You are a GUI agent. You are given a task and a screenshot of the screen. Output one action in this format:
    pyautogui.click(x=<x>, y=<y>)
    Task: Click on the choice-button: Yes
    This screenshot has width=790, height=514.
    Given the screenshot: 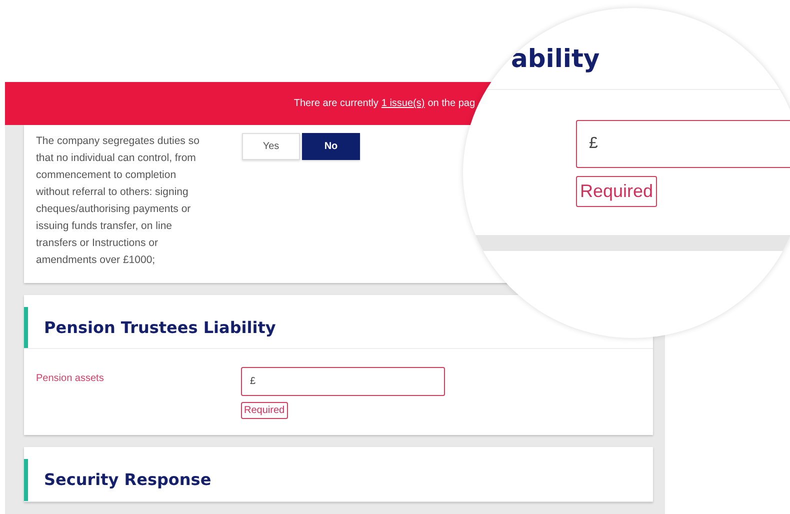 What is the action you would take?
    pyautogui.click(x=271, y=146)
    